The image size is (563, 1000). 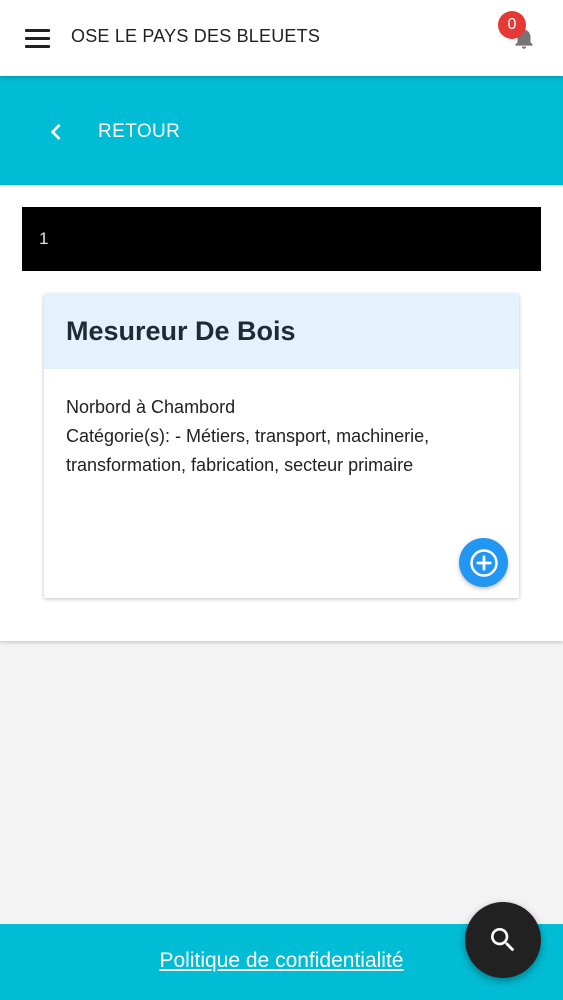 I want to click on add-job-button, so click(x=483, y=562).